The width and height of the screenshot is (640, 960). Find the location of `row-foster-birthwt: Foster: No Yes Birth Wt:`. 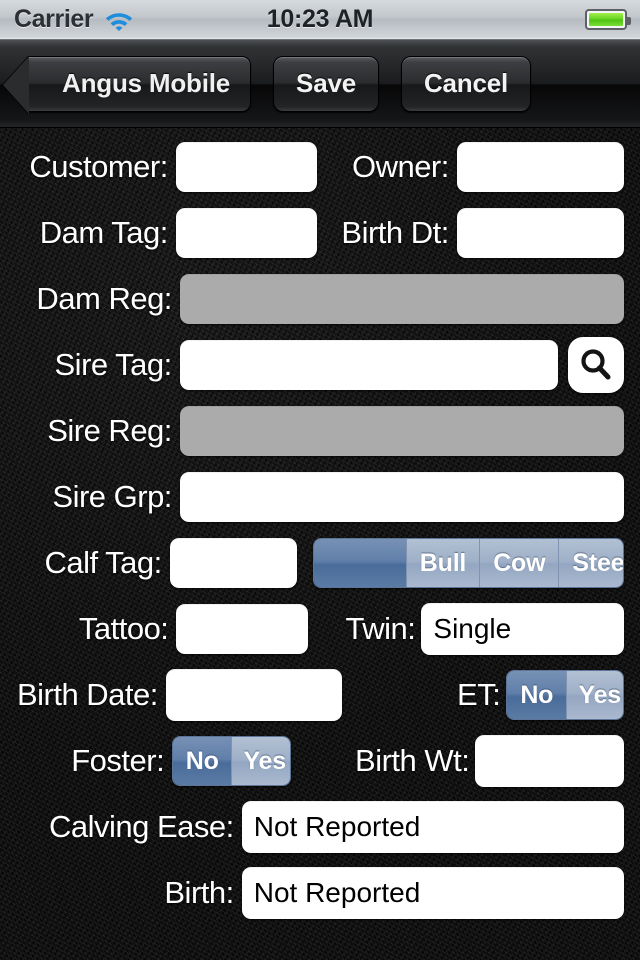

row-foster-birthwt: Foster: No Yes Birth Wt: is located at coordinates (320, 761).